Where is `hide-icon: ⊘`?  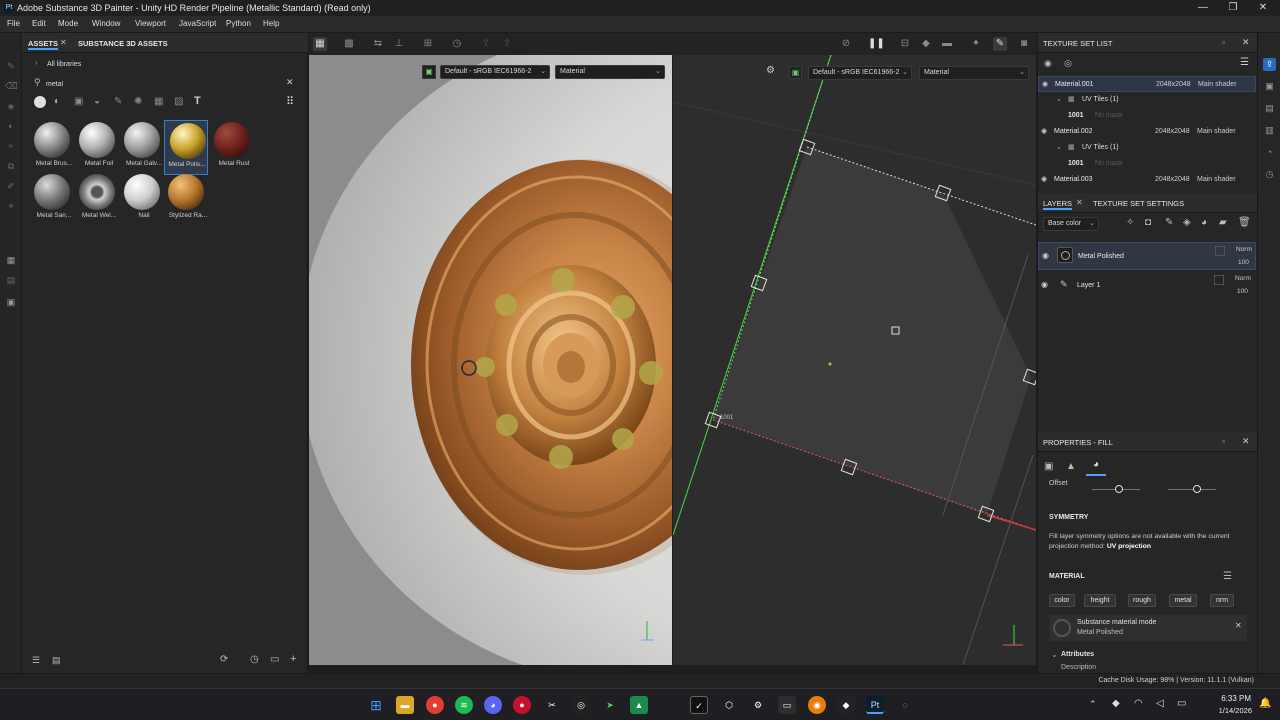
hide-icon: ⊘ is located at coordinates (846, 44).